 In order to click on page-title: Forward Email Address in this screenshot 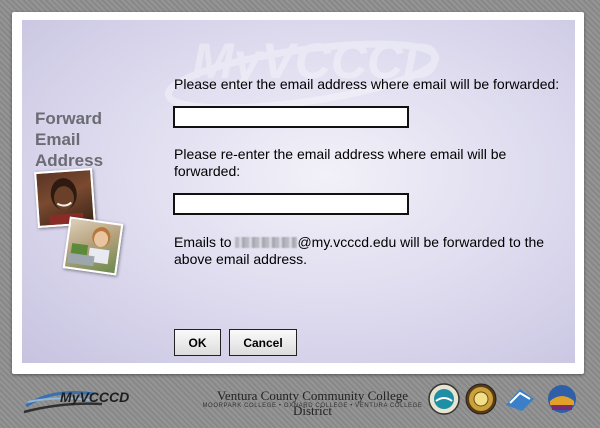, I will do `click(69, 139)`.